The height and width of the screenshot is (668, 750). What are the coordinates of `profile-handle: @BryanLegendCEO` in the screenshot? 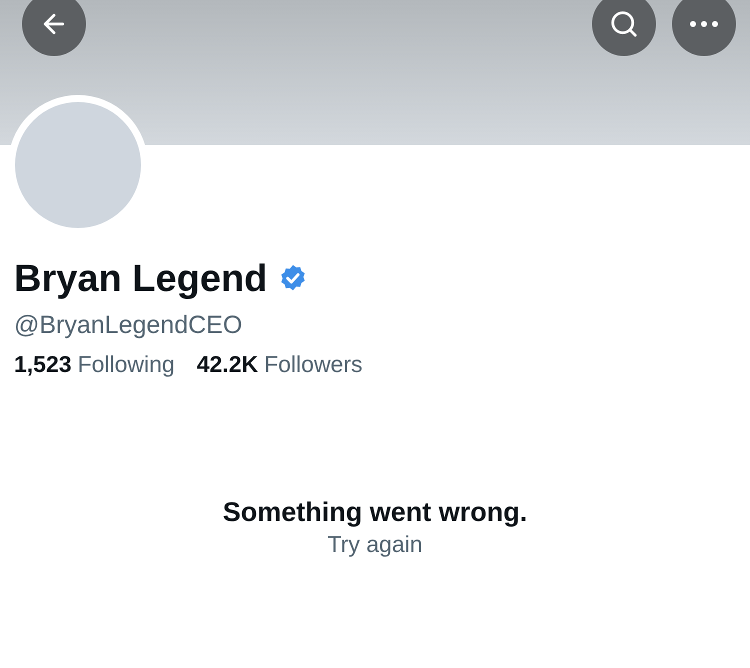 It's located at (129, 325).